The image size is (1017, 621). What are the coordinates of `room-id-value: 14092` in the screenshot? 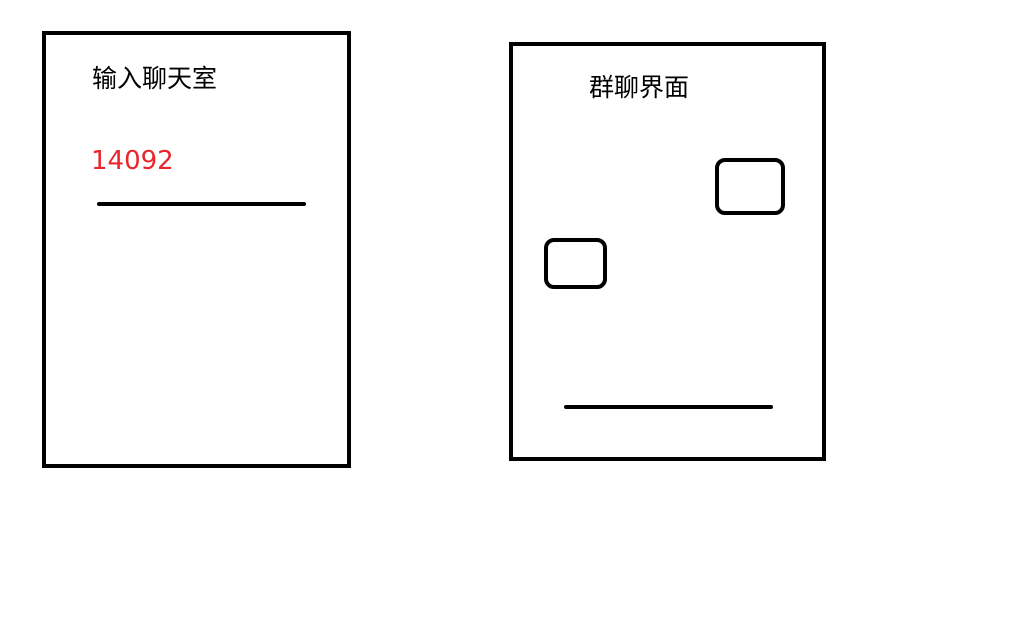 It's located at (132, 161).